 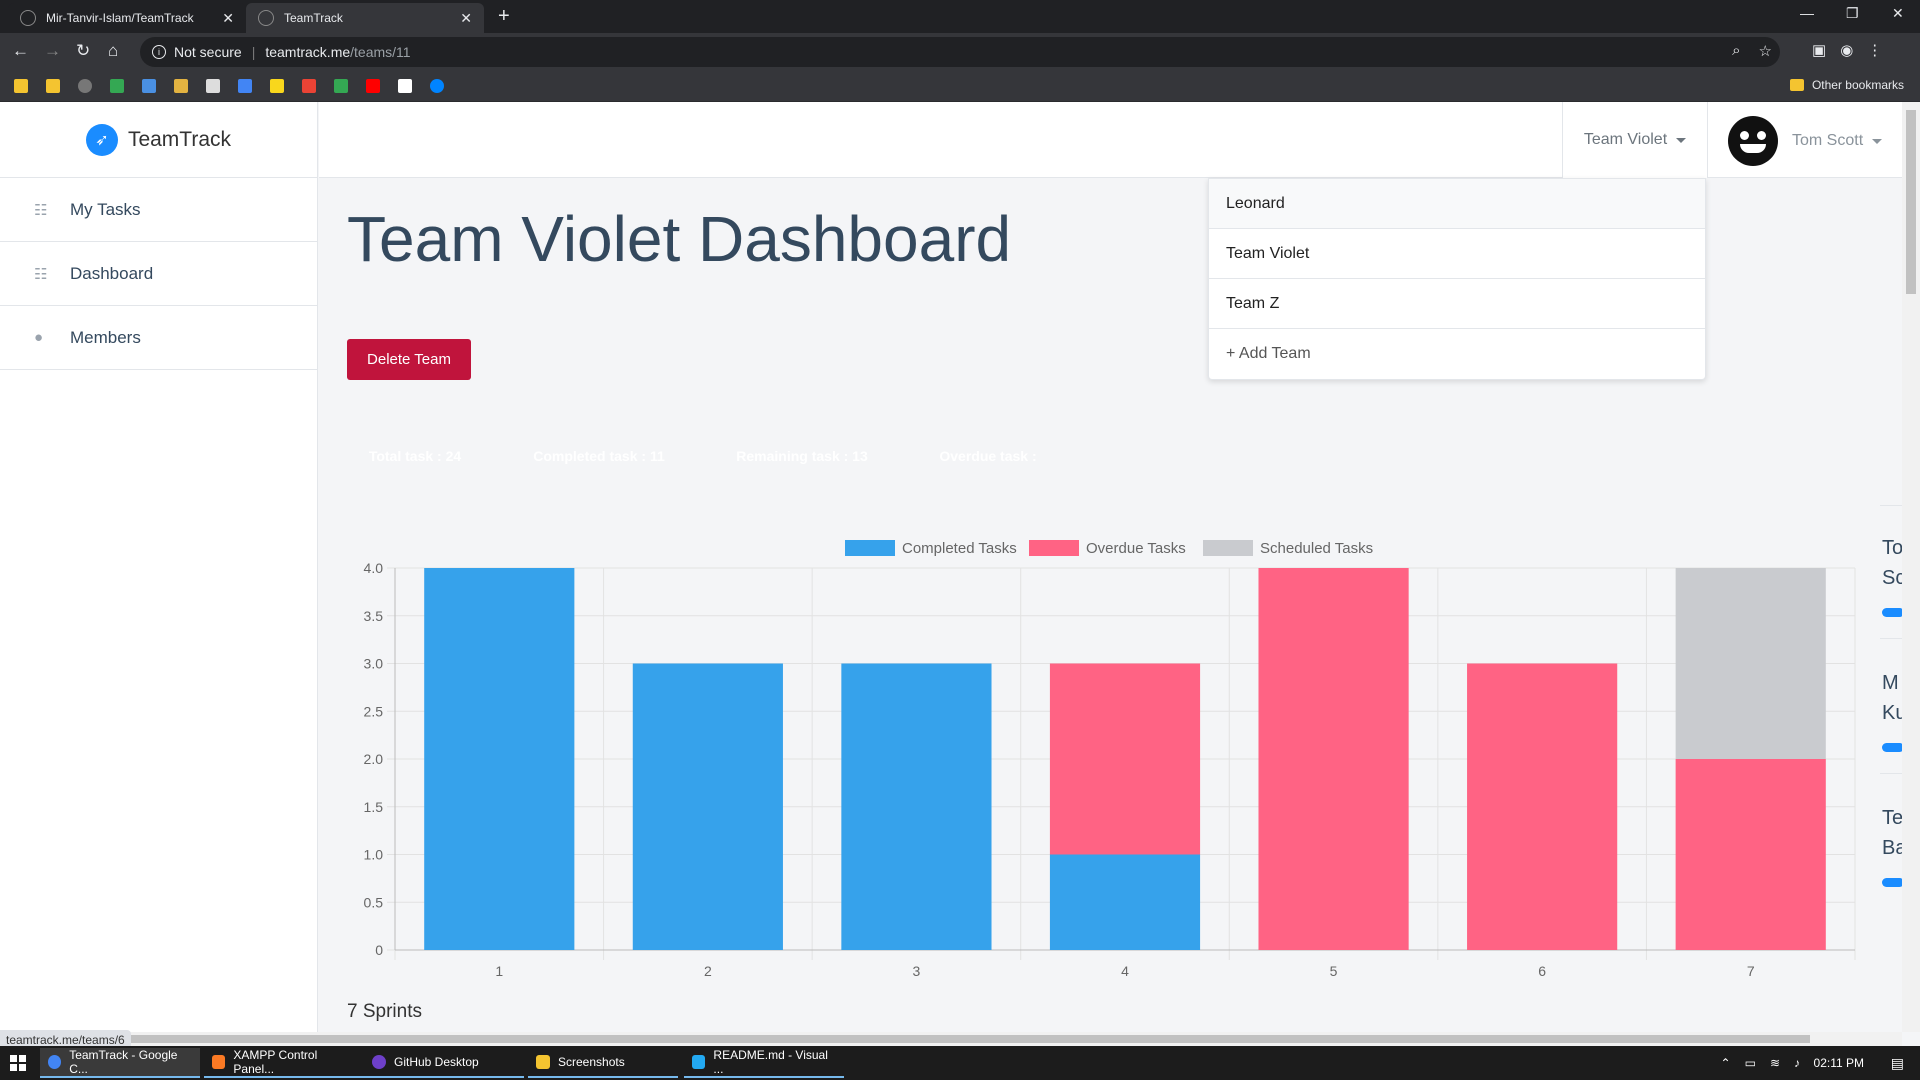 I want to click on vscode-icon, so click(x=699, y=1062).